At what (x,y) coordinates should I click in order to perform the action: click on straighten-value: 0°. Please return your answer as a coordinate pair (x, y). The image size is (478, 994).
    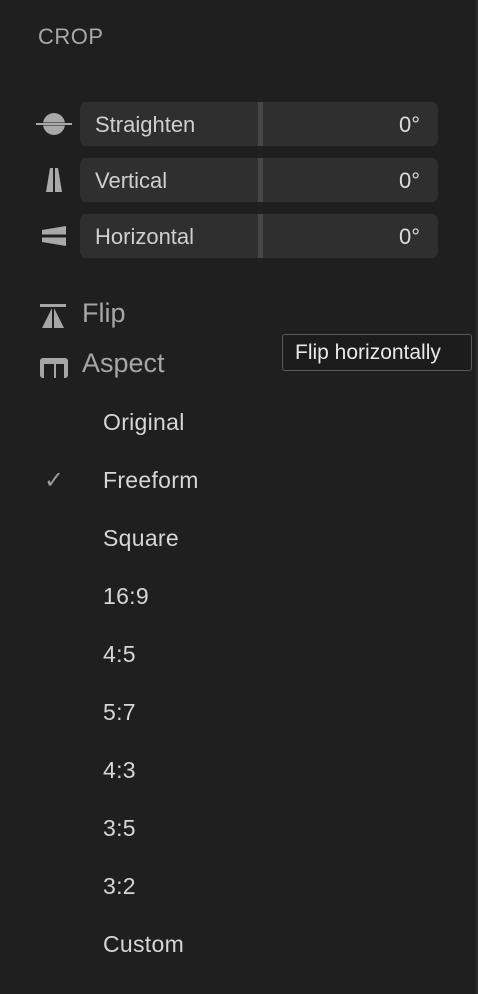
    Looking at the image, I should click on (409, 124).